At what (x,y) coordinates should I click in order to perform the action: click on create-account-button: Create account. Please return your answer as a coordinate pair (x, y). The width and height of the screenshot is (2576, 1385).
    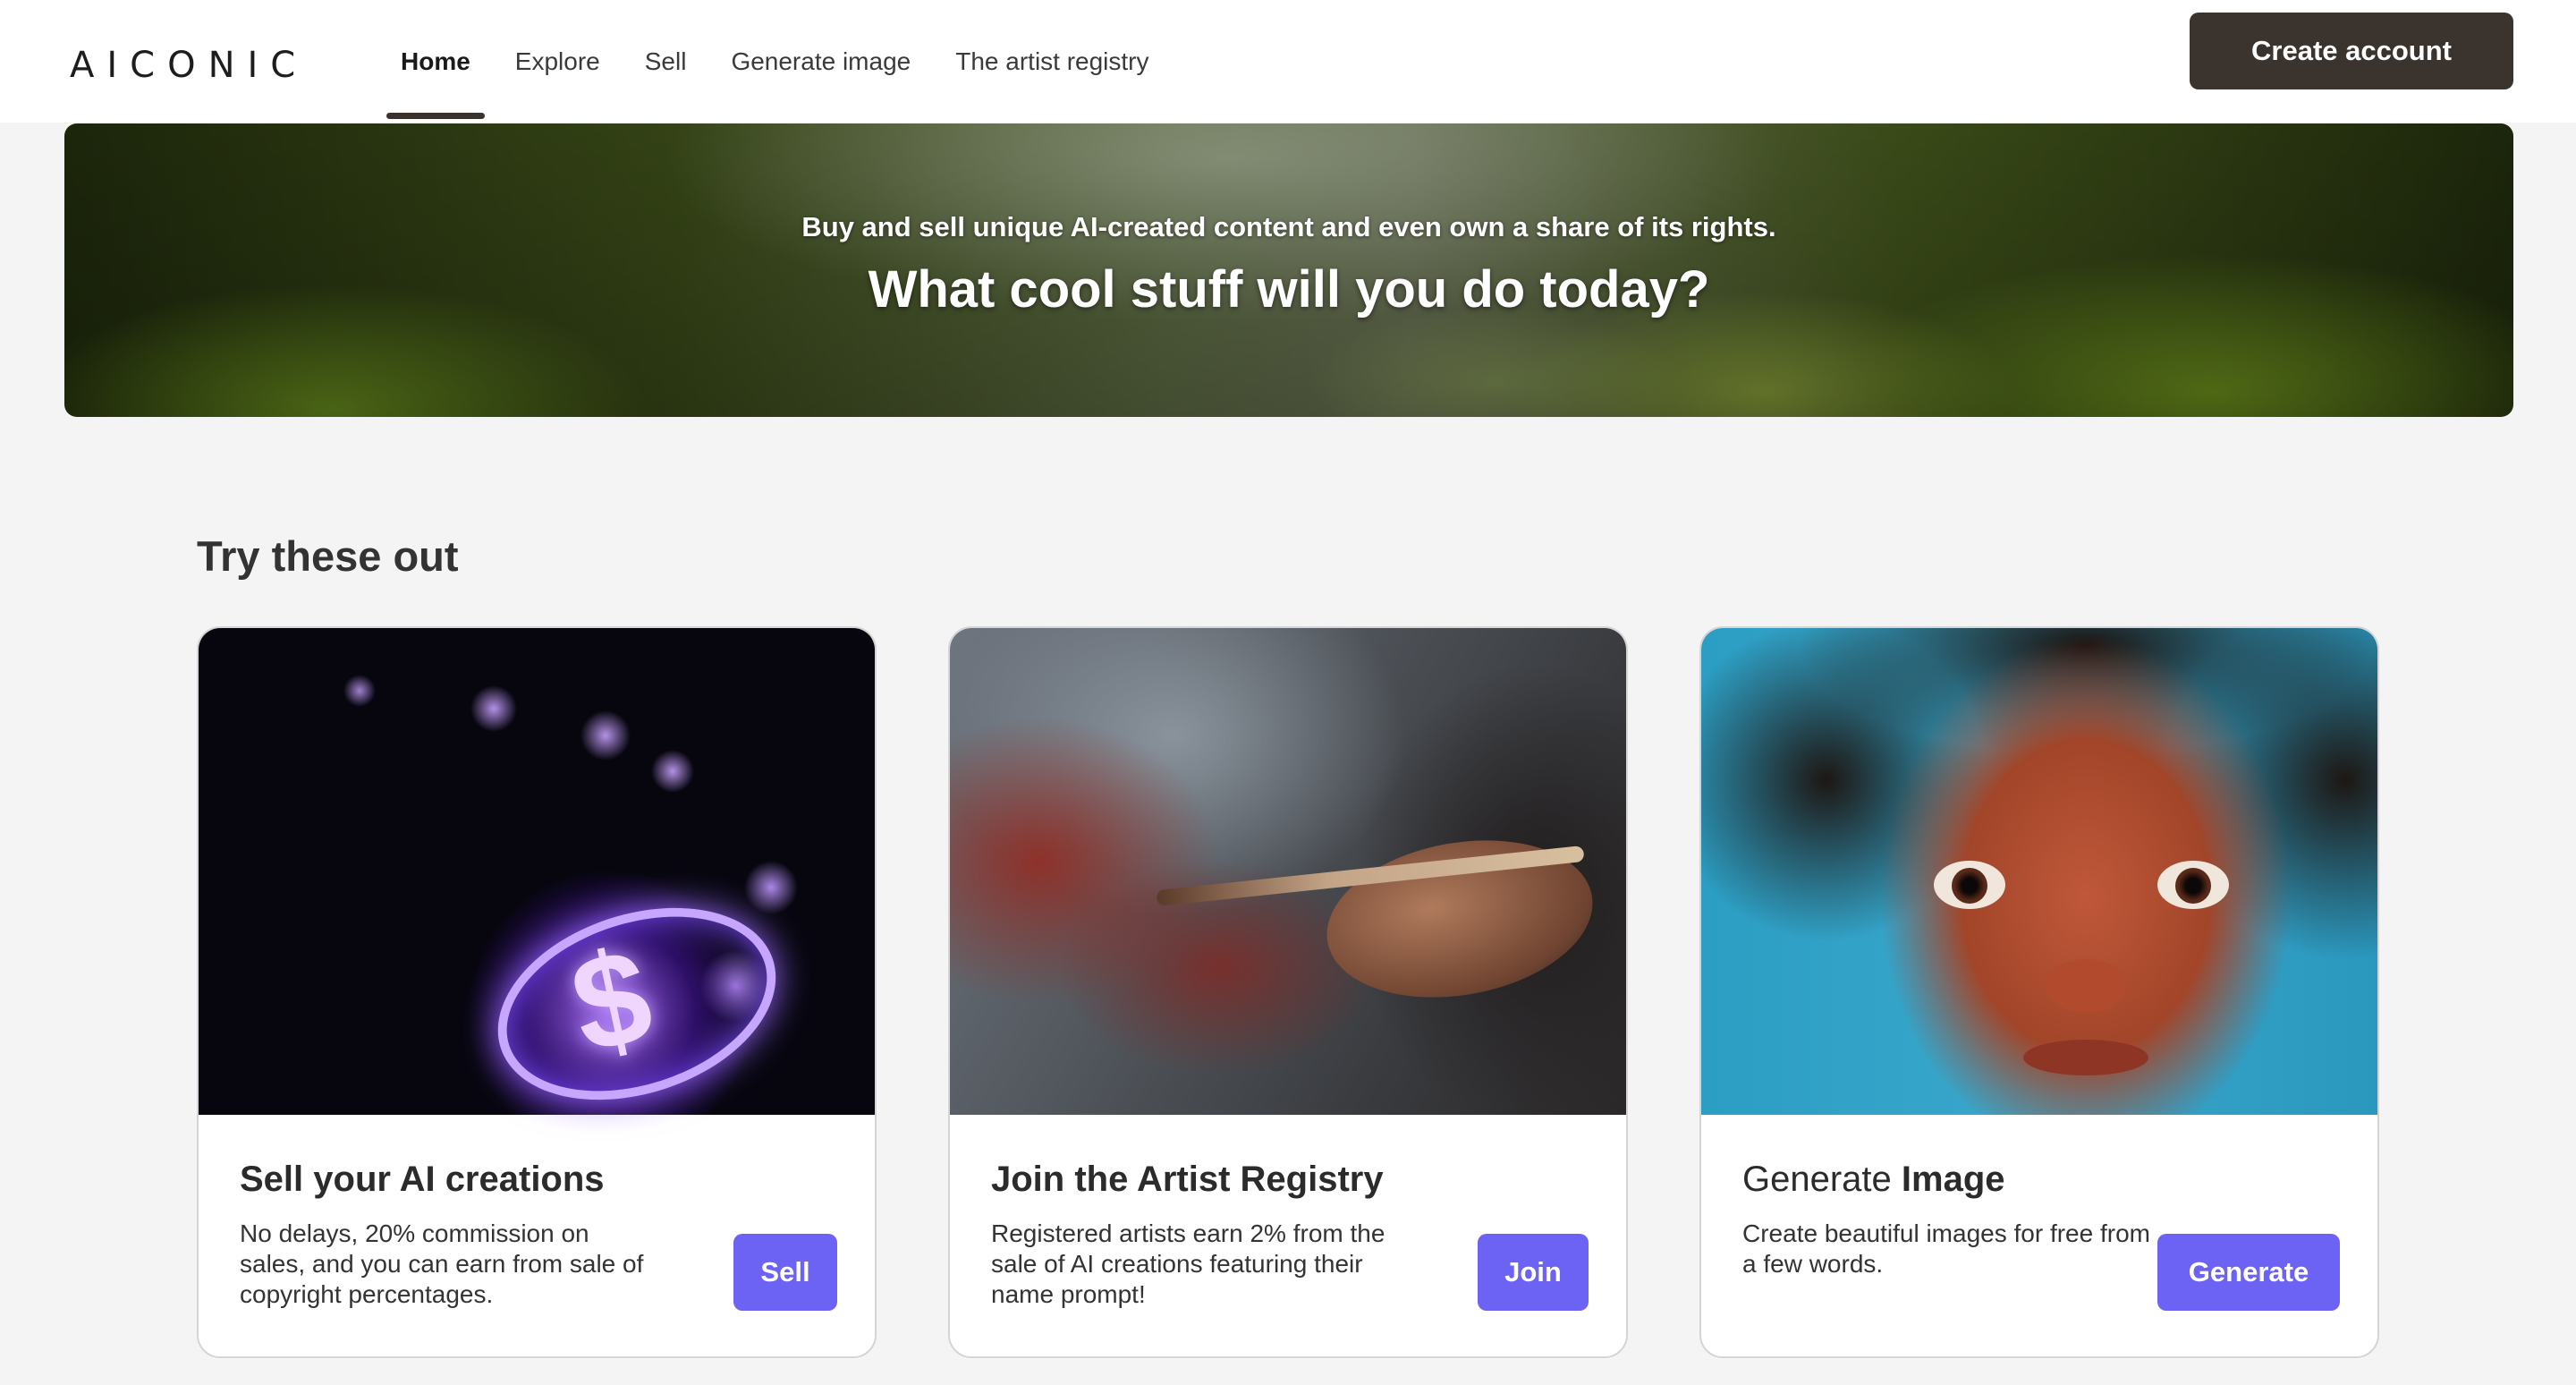
    Looking at the image, I should click on (2351, 51).